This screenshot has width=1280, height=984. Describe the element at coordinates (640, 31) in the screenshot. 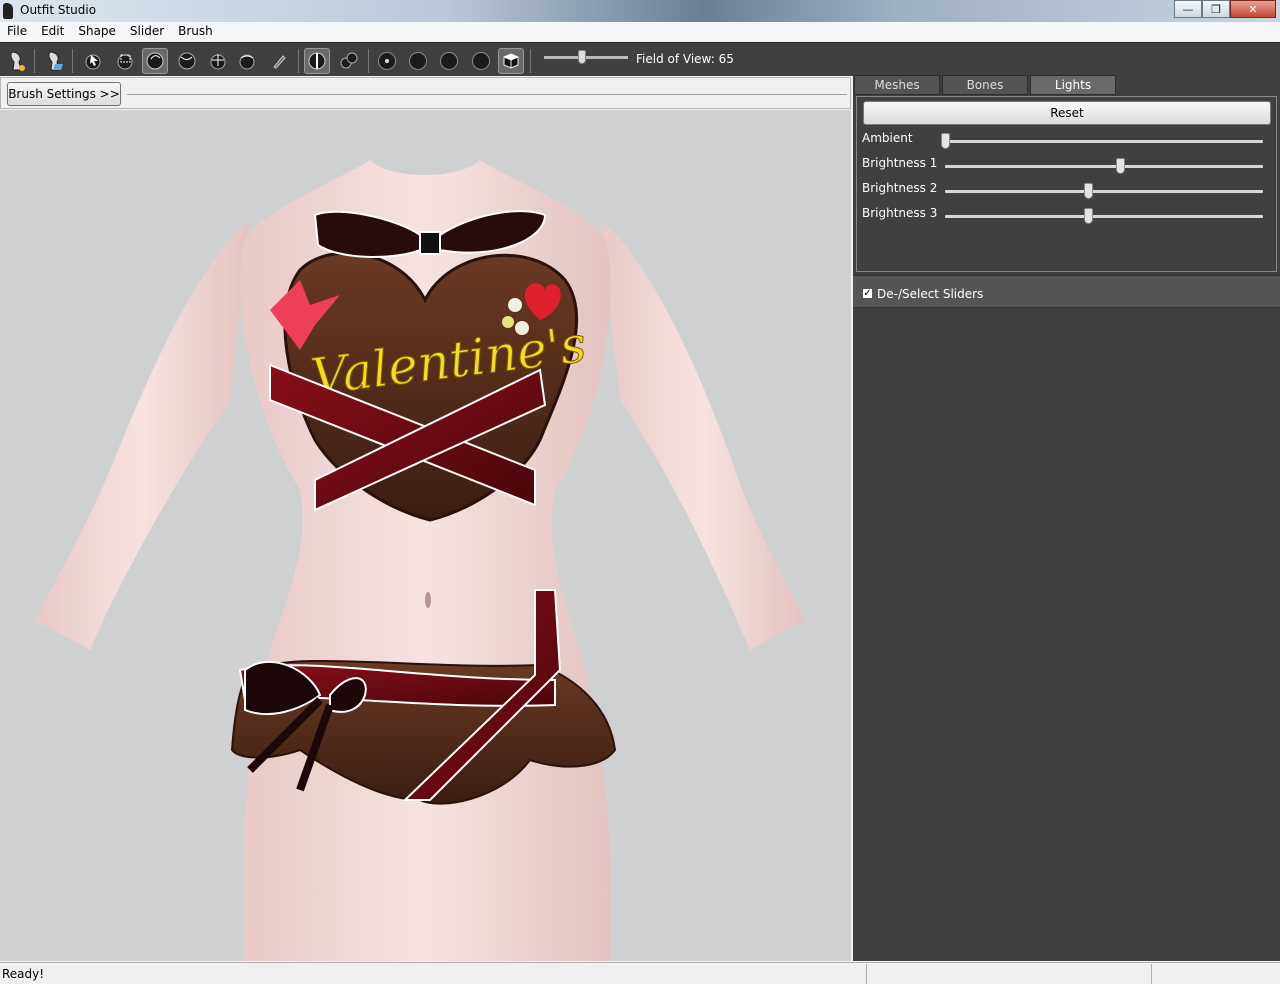

I see `menu-bar: File Edit Shape Slider Brush` at that location.